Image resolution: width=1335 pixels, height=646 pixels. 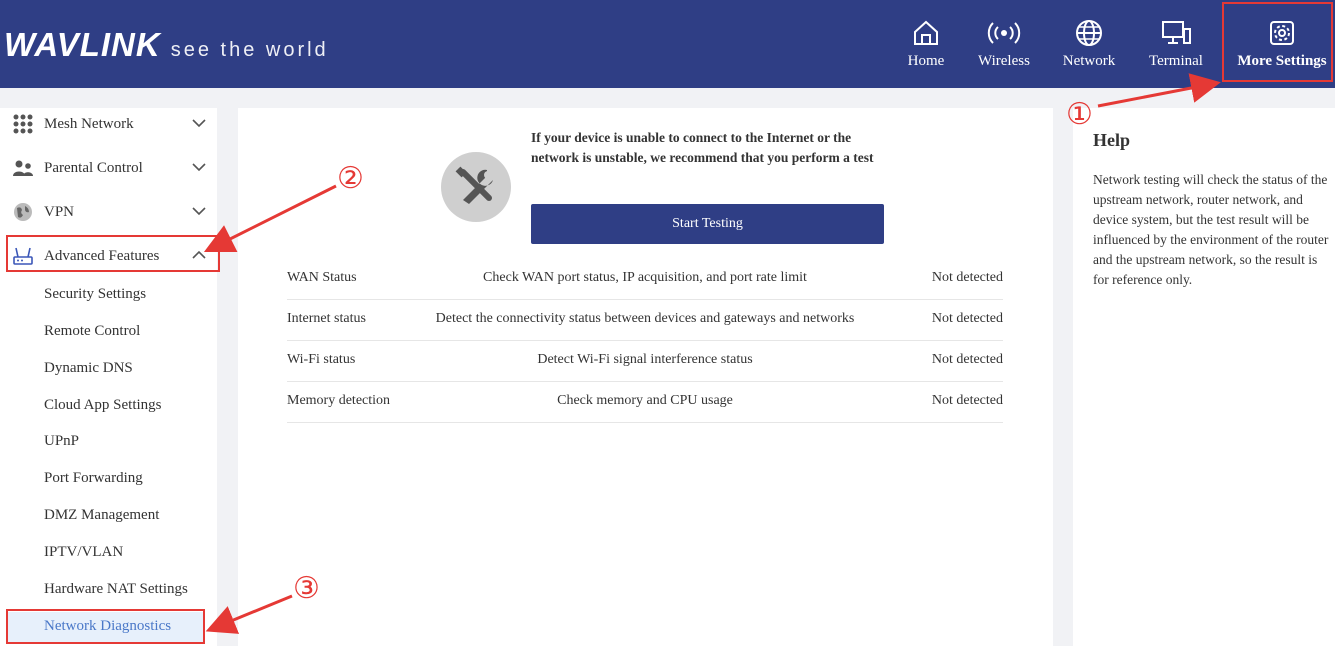 I want to click on sidebar-item-mesh-network: Mesh Network, so click(x=108, y=124).